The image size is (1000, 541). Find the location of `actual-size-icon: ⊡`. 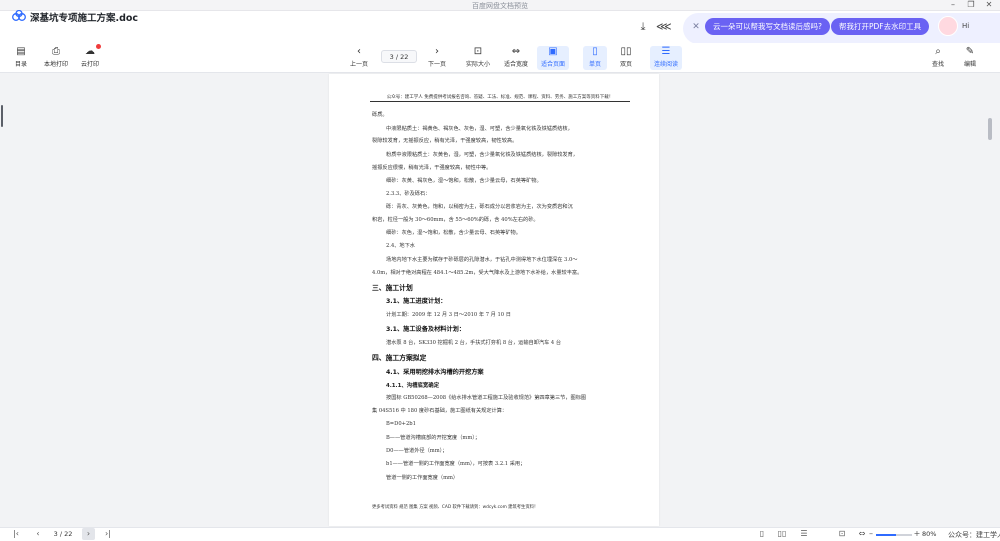

actual-size-icon: ⊡ is located at coordinates (478, 51).